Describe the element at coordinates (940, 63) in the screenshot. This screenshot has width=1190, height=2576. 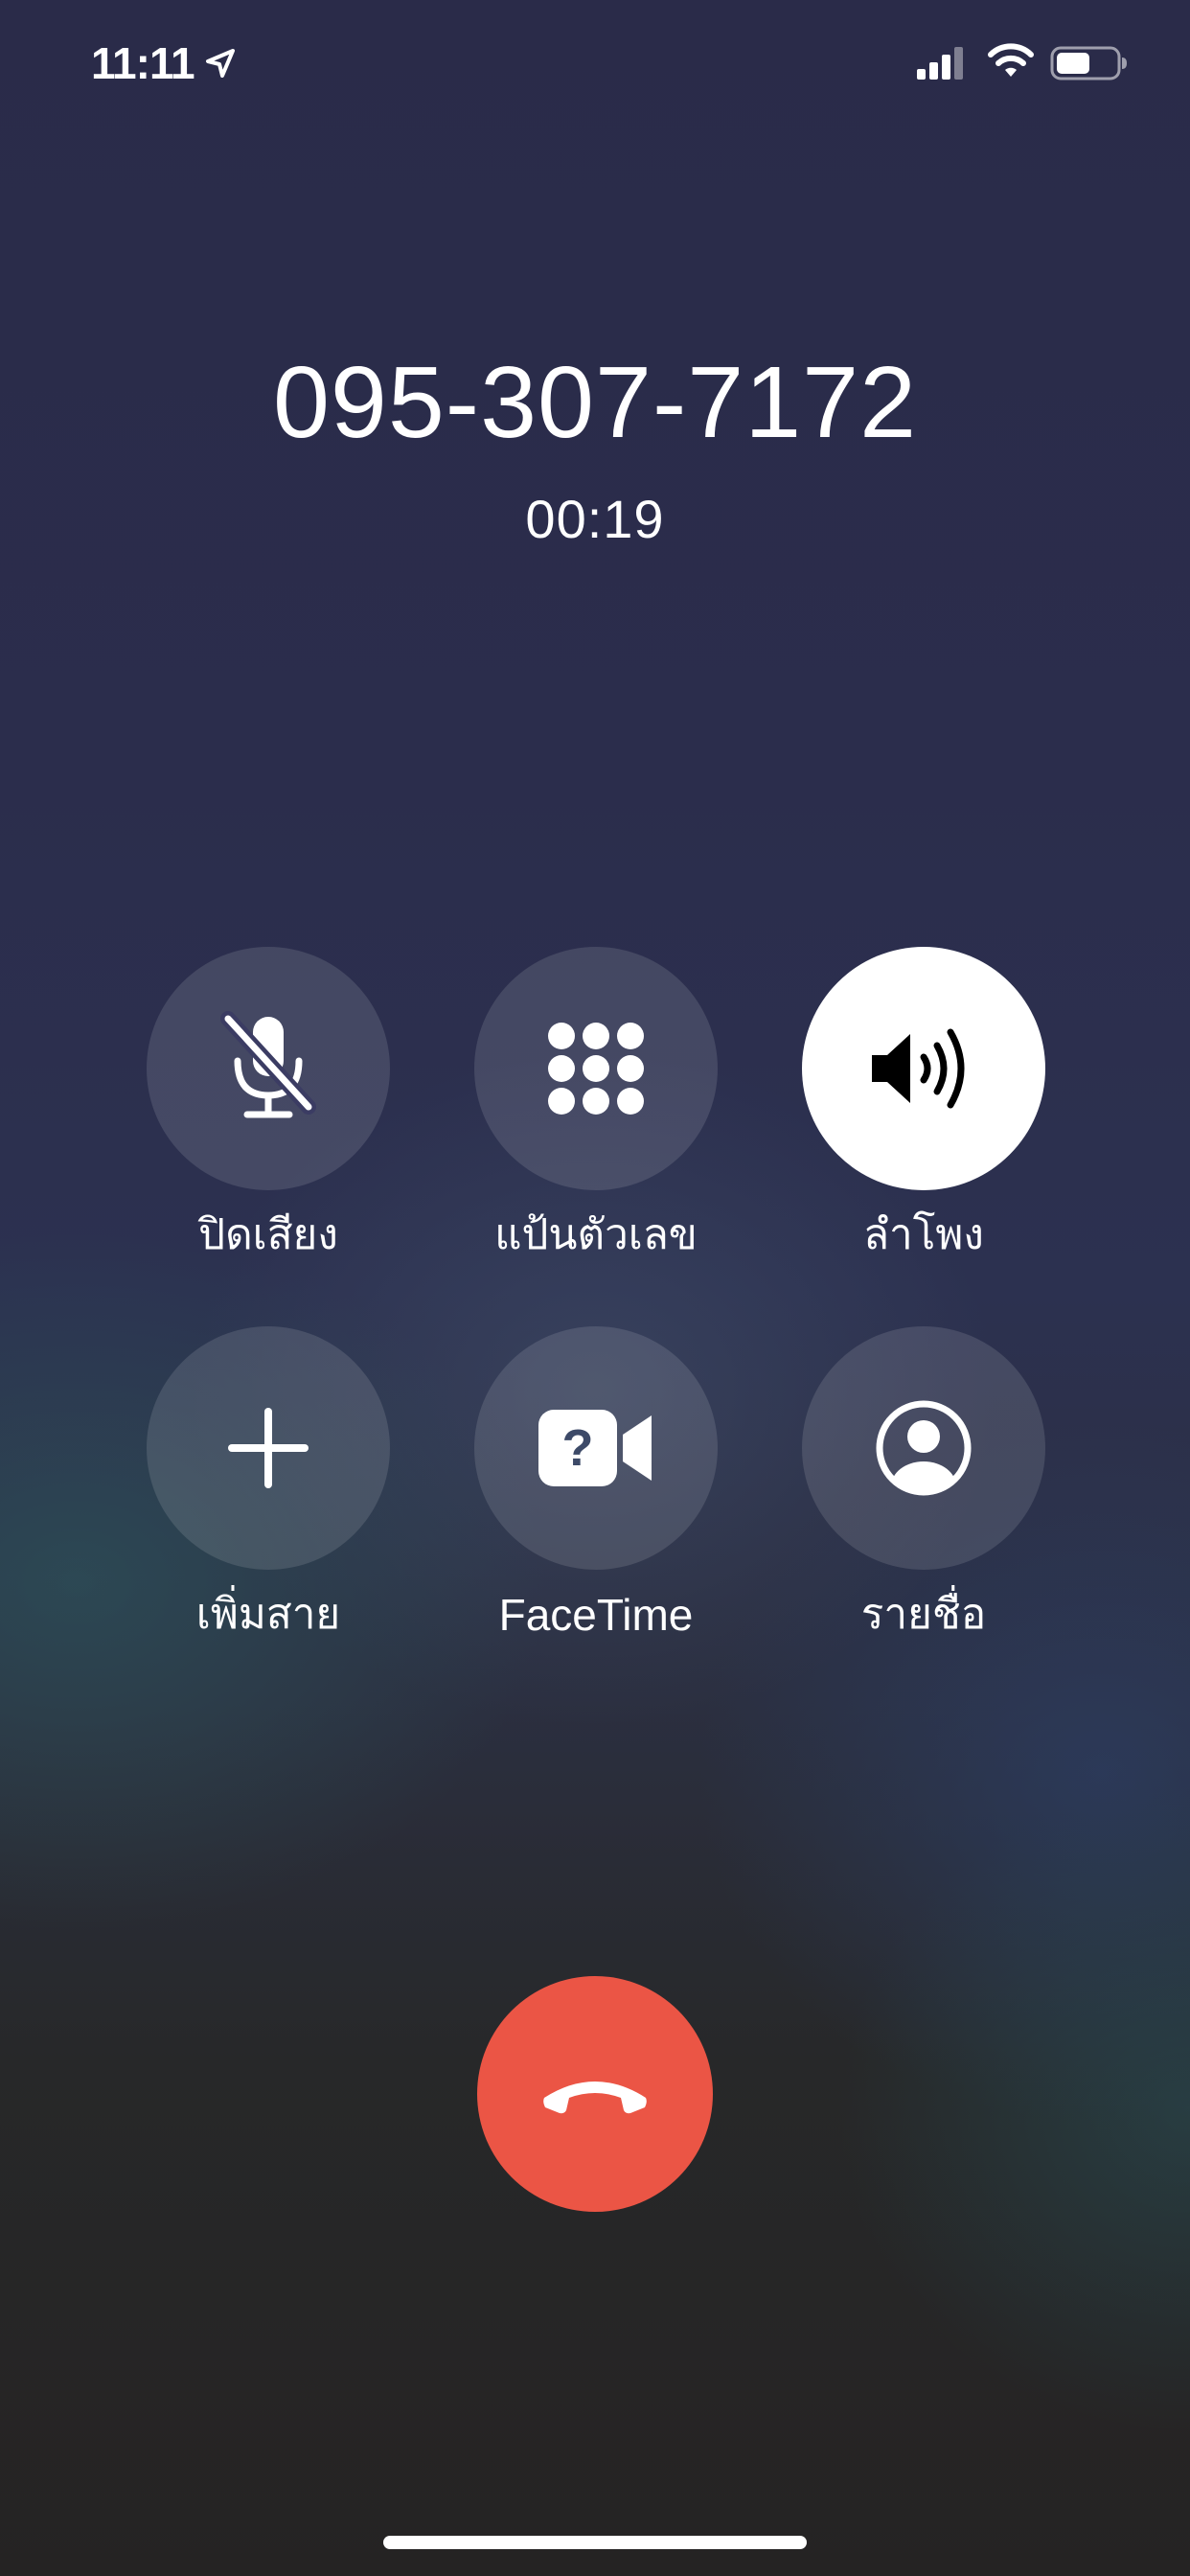
I see `cellular-signal-icon` at that location.